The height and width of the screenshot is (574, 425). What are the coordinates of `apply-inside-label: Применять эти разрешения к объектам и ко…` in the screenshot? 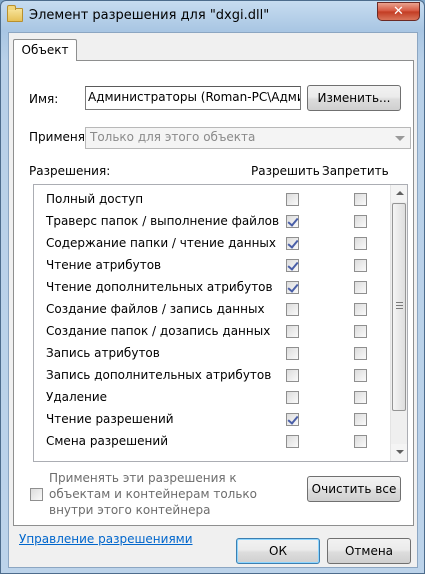 It's located at (153, 494).